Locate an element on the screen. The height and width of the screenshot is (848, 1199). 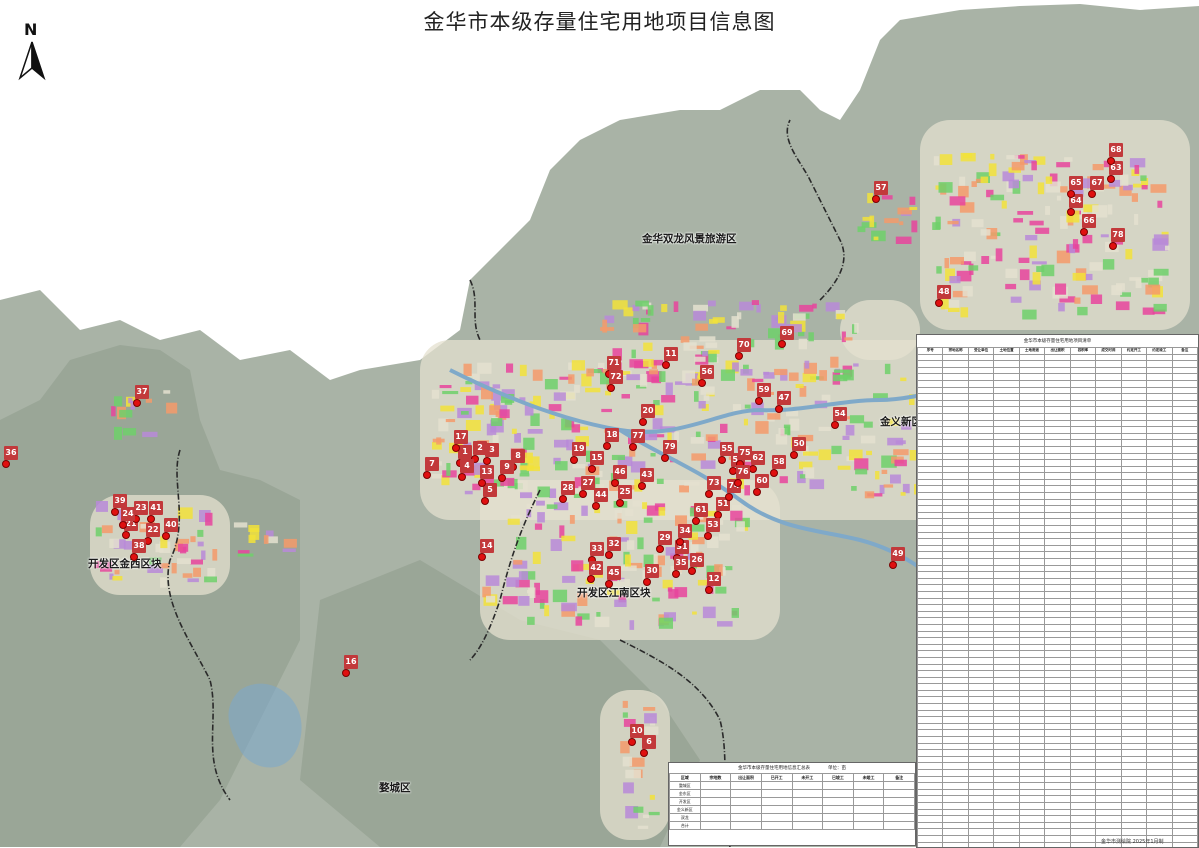
project-marker-40: 40 is located at coordinates (171, 525).